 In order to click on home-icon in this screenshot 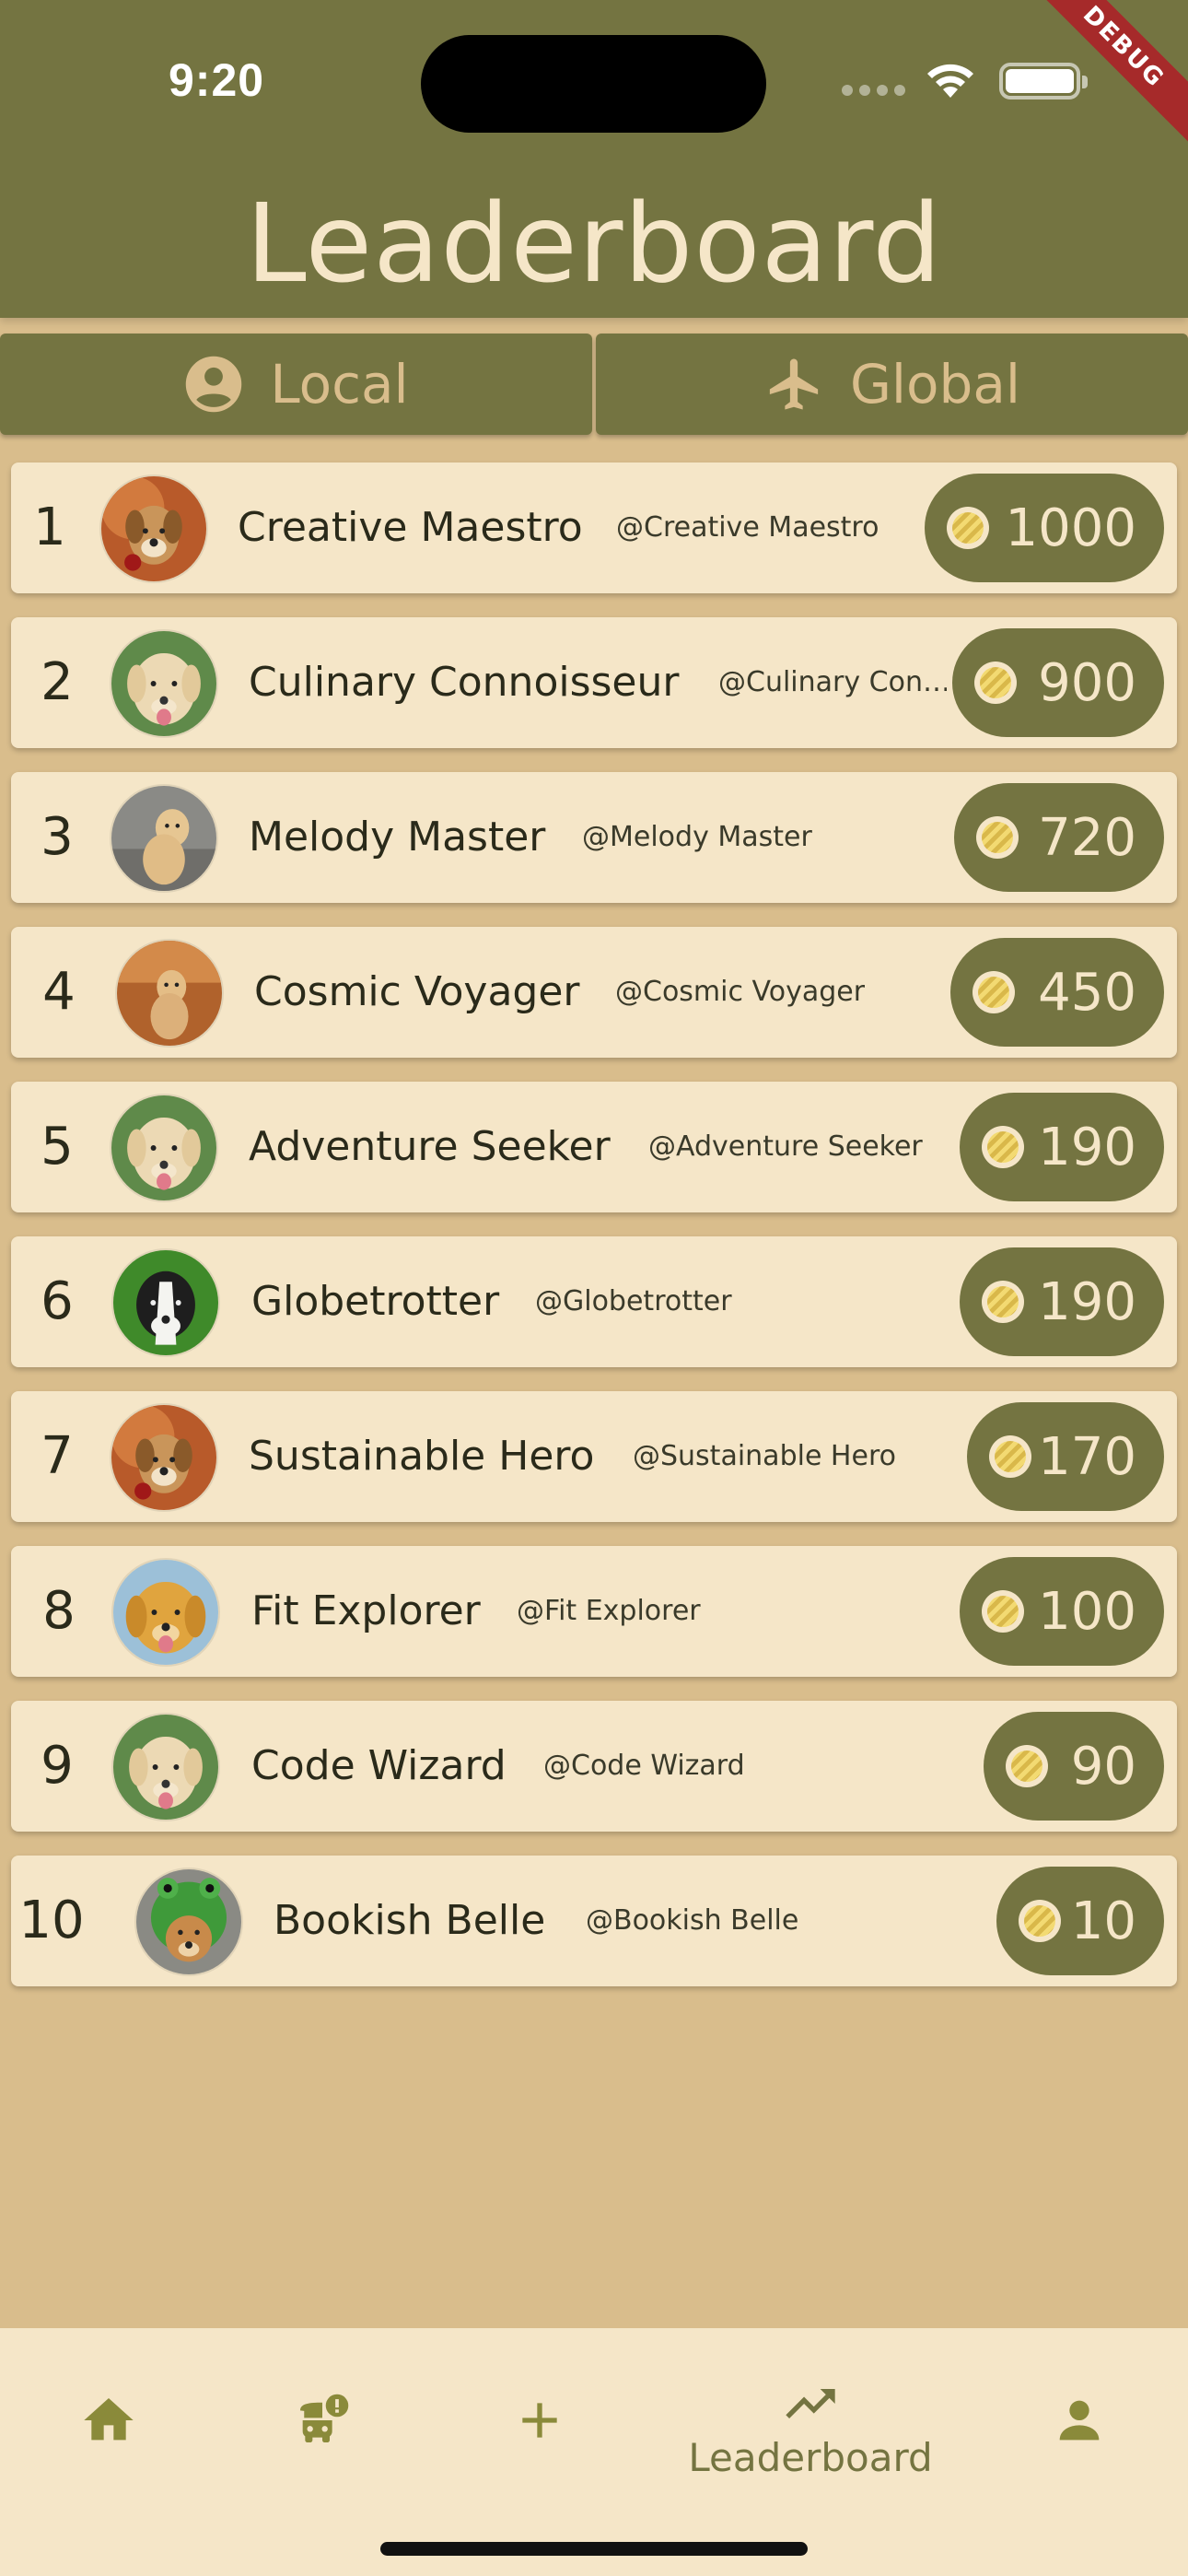, I will do `click(109, 2419)`.